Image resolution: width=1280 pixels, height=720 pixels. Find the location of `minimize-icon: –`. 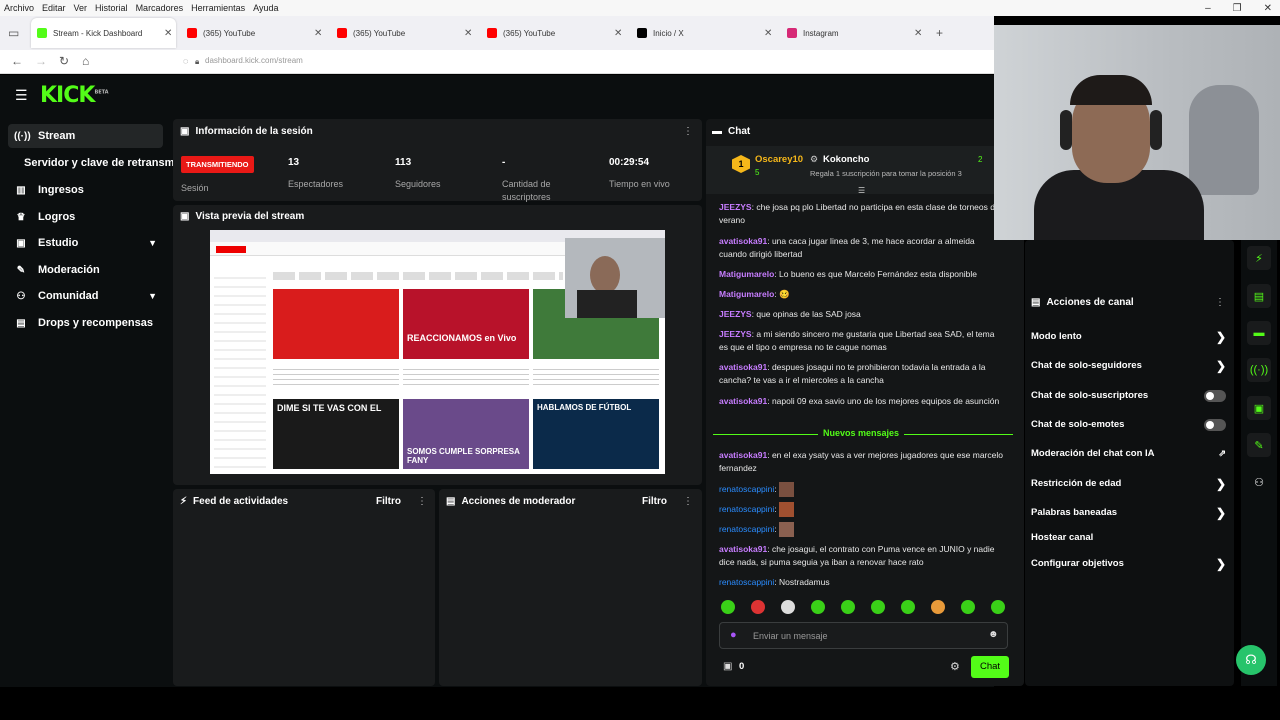

minimize-icon: – is located at coordinates (1208, 8).